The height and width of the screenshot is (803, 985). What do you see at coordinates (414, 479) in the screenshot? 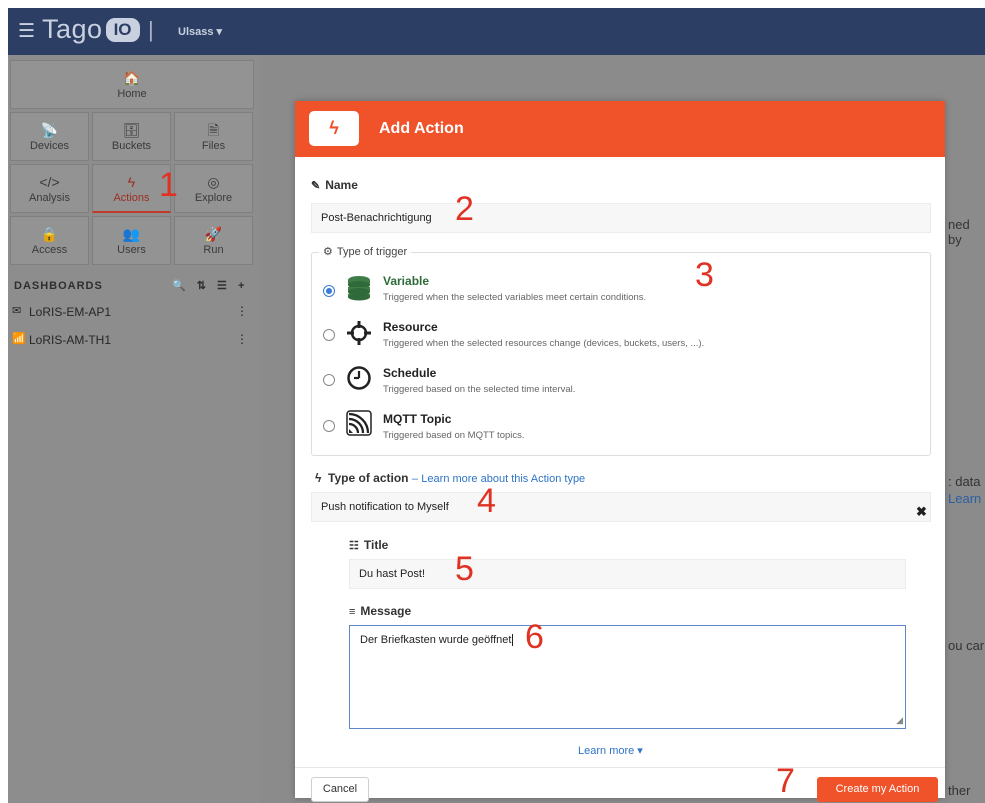
I see `action-dash: –` at bounding box center [414, 479].